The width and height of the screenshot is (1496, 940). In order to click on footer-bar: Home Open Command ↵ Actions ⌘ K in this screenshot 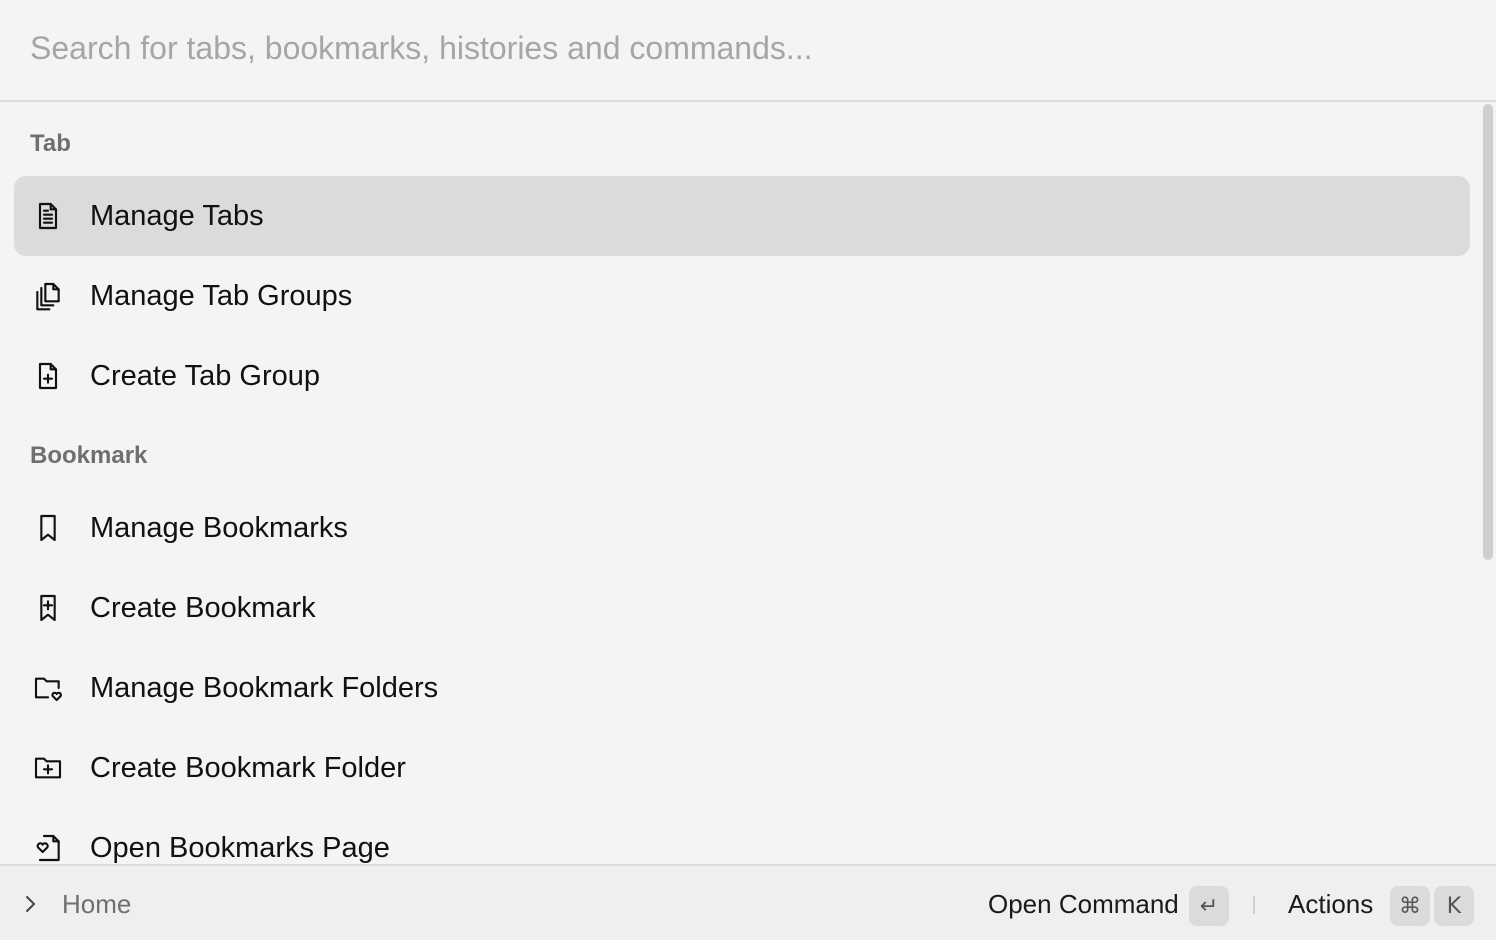, I will do `click(748, 902)`.